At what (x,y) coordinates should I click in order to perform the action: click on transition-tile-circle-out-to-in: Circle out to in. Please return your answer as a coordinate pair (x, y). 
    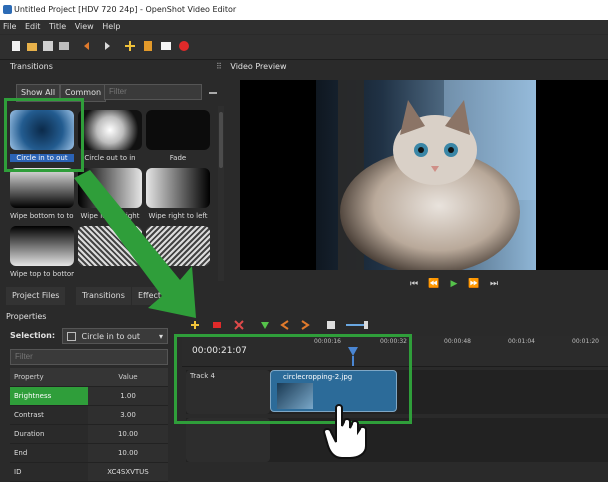
    Looking at the image, I should click on (110, 136).